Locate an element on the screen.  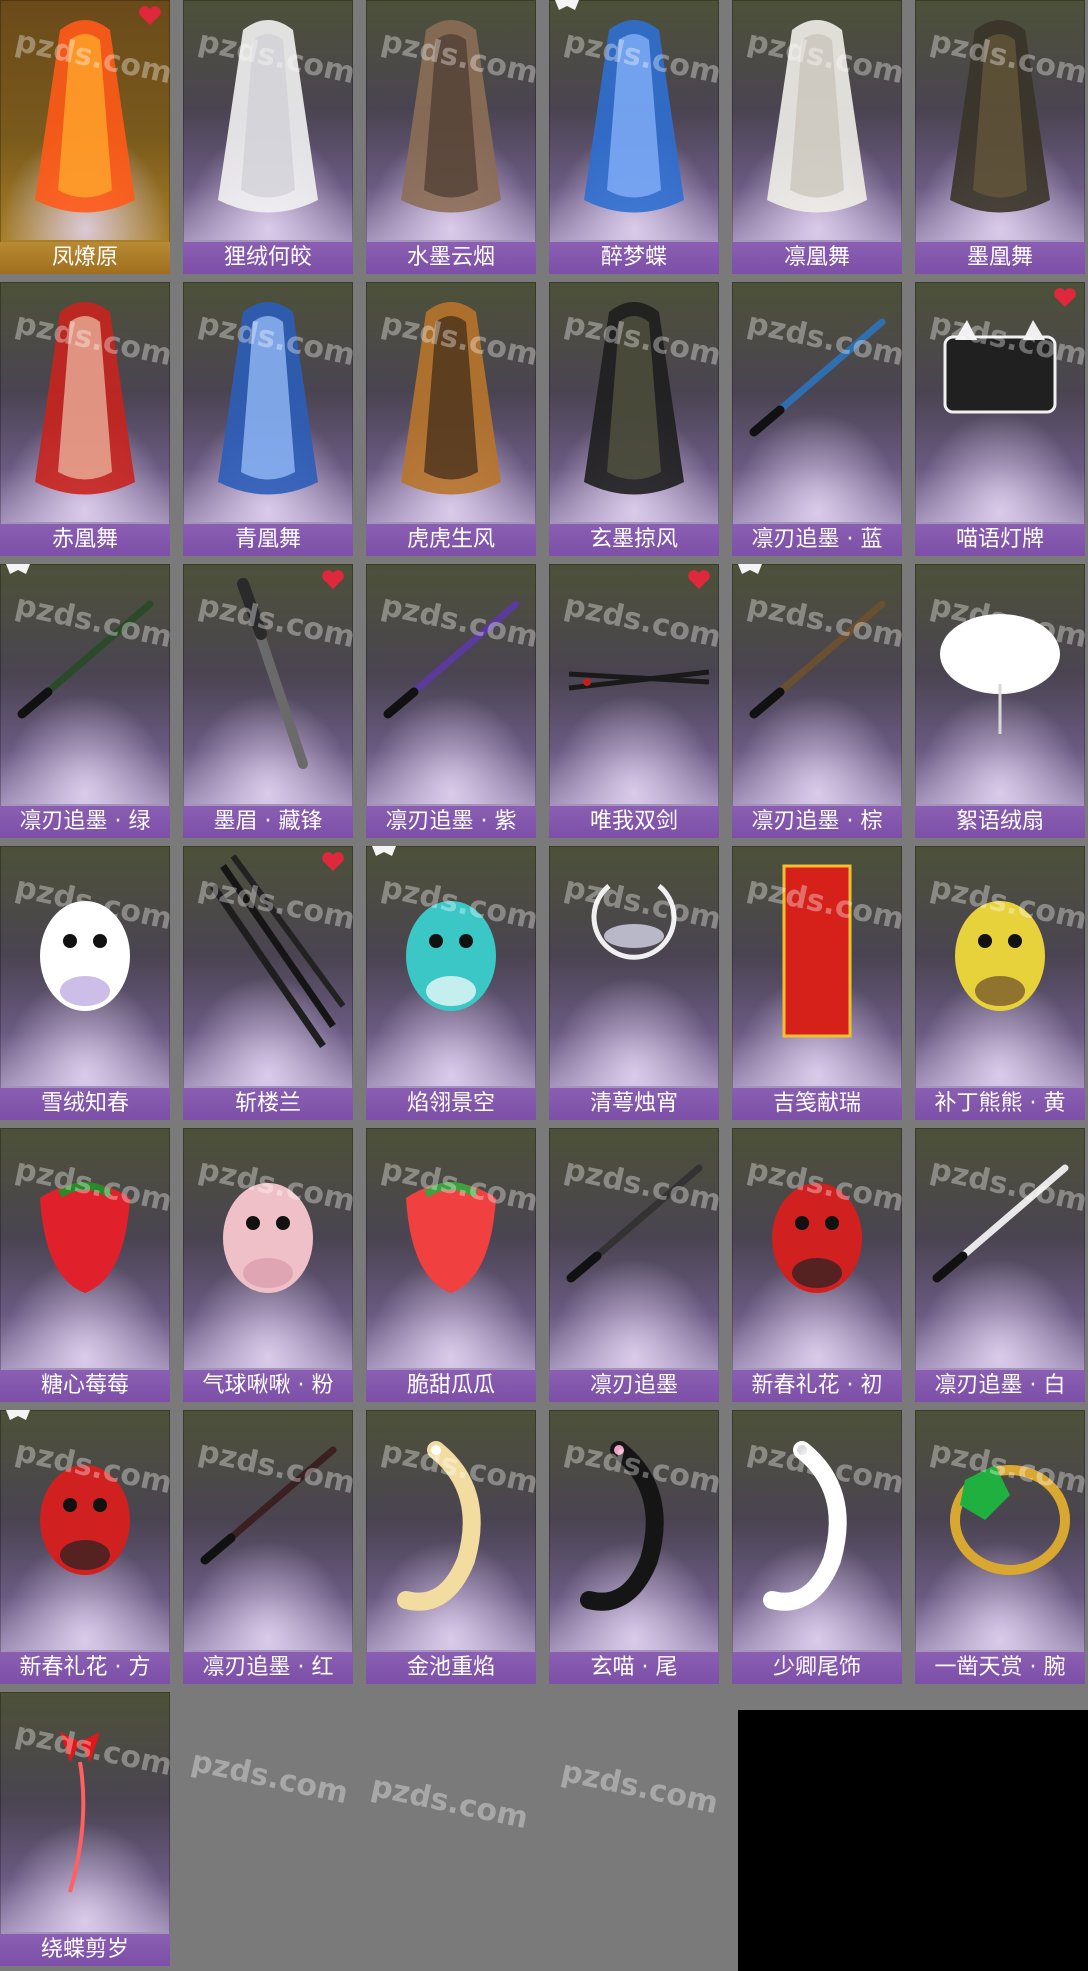
item-label: 醉梦蝶 is located at coordinates (634, 258).